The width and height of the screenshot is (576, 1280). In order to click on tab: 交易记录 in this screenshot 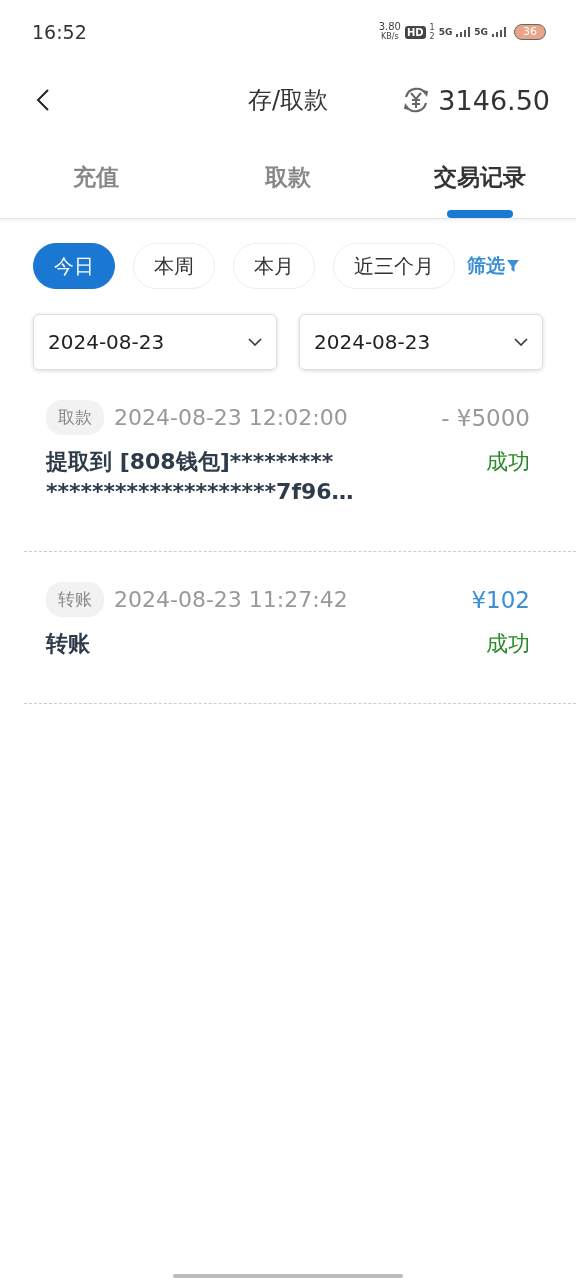, I will do `click(480, 177)`.